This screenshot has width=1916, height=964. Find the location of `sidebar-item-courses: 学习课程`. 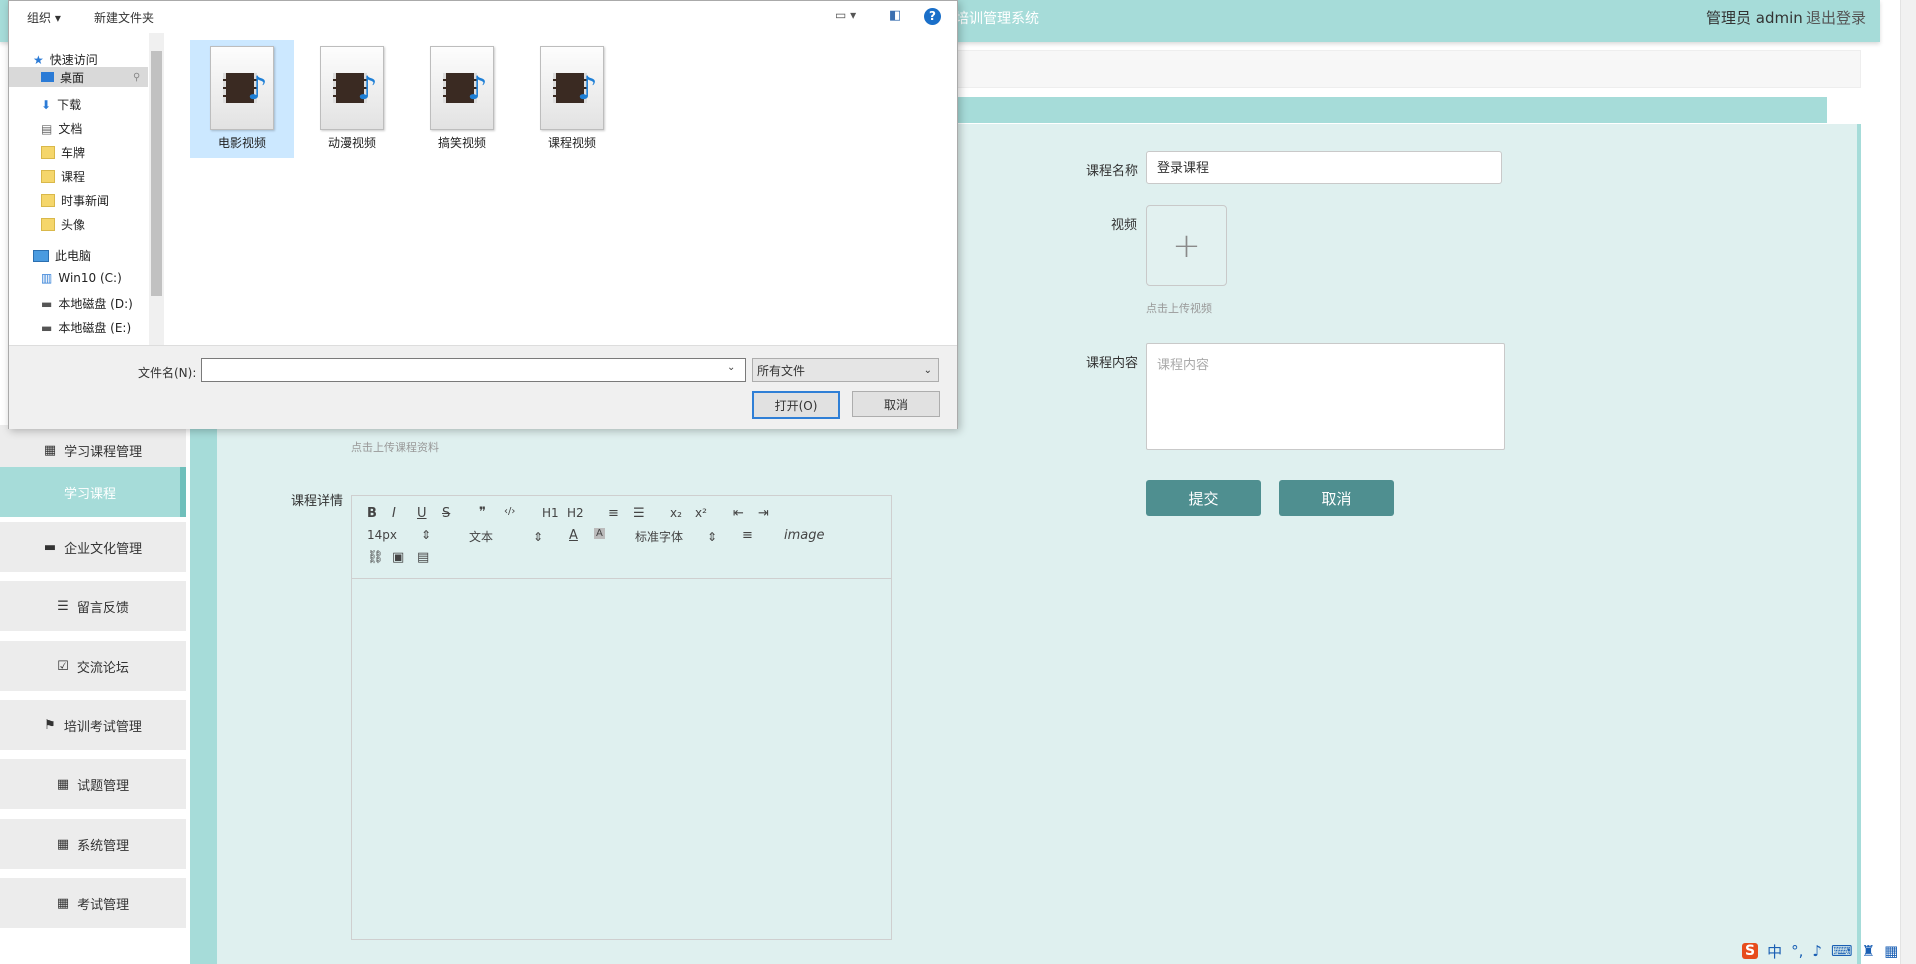

sidebar-item-courses: 学习课程 is located at coordinates (93, 492).